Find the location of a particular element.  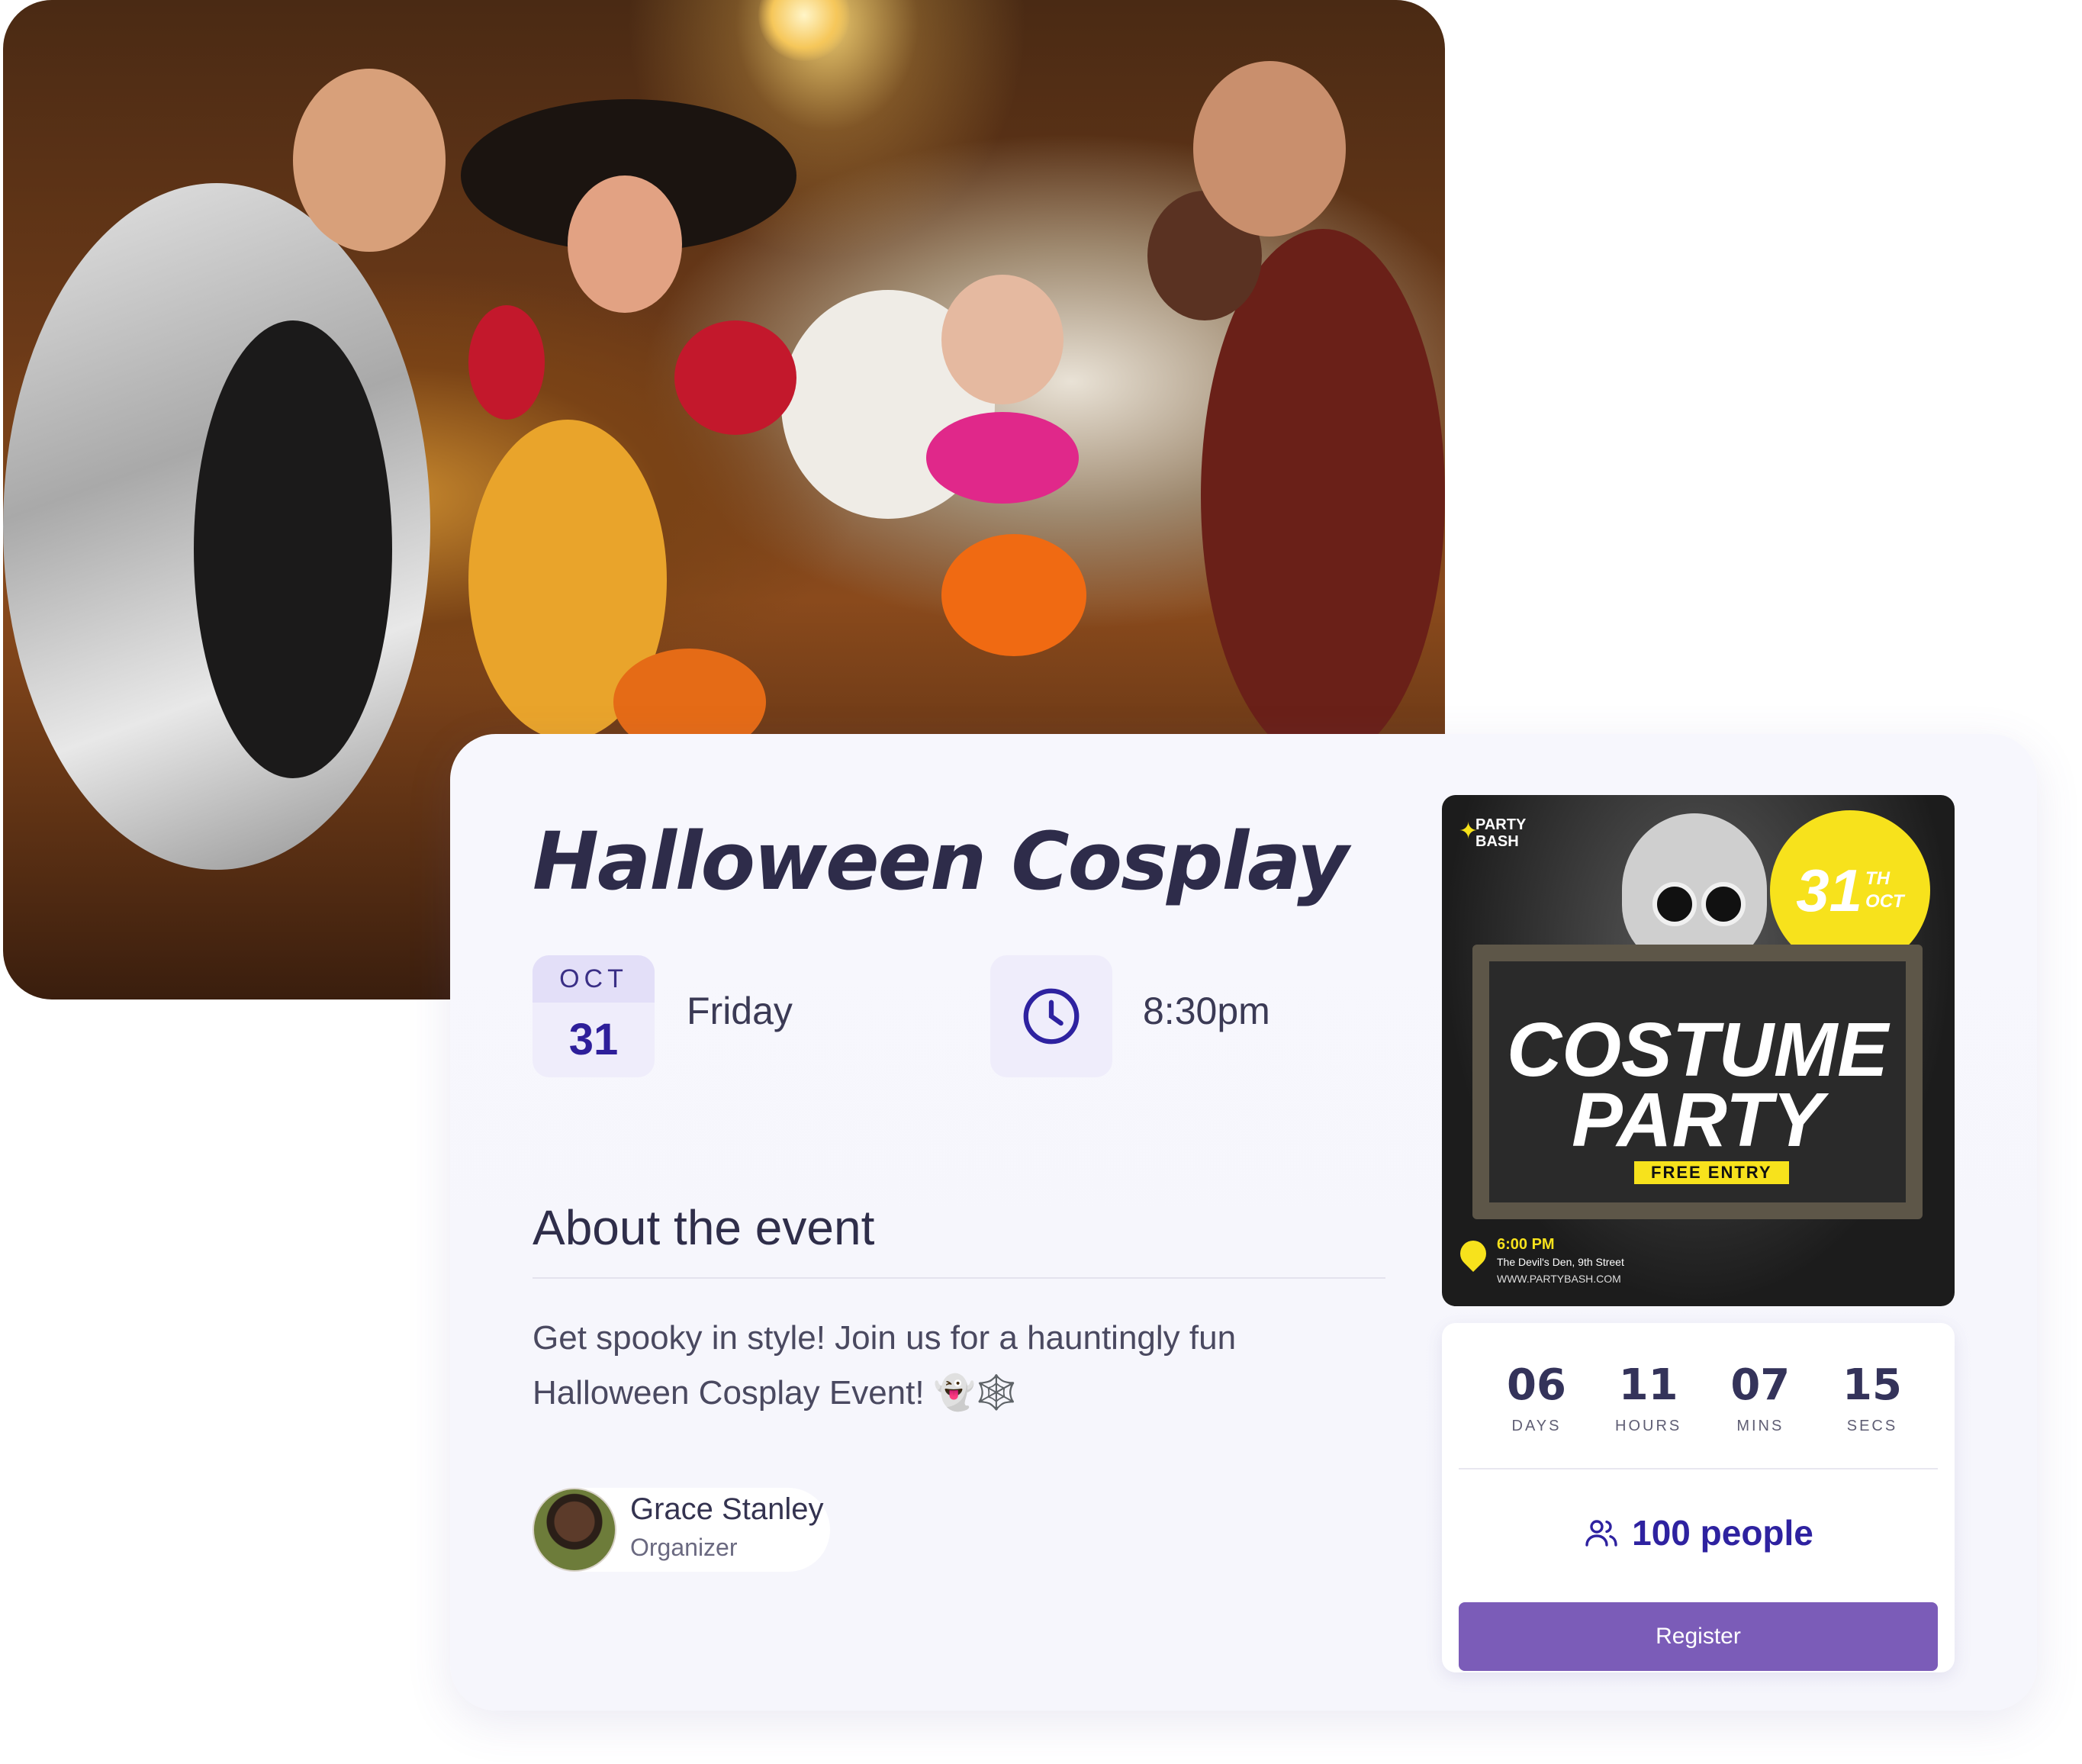

countdown-value: 06 is located at coordinates (1536, 1385).